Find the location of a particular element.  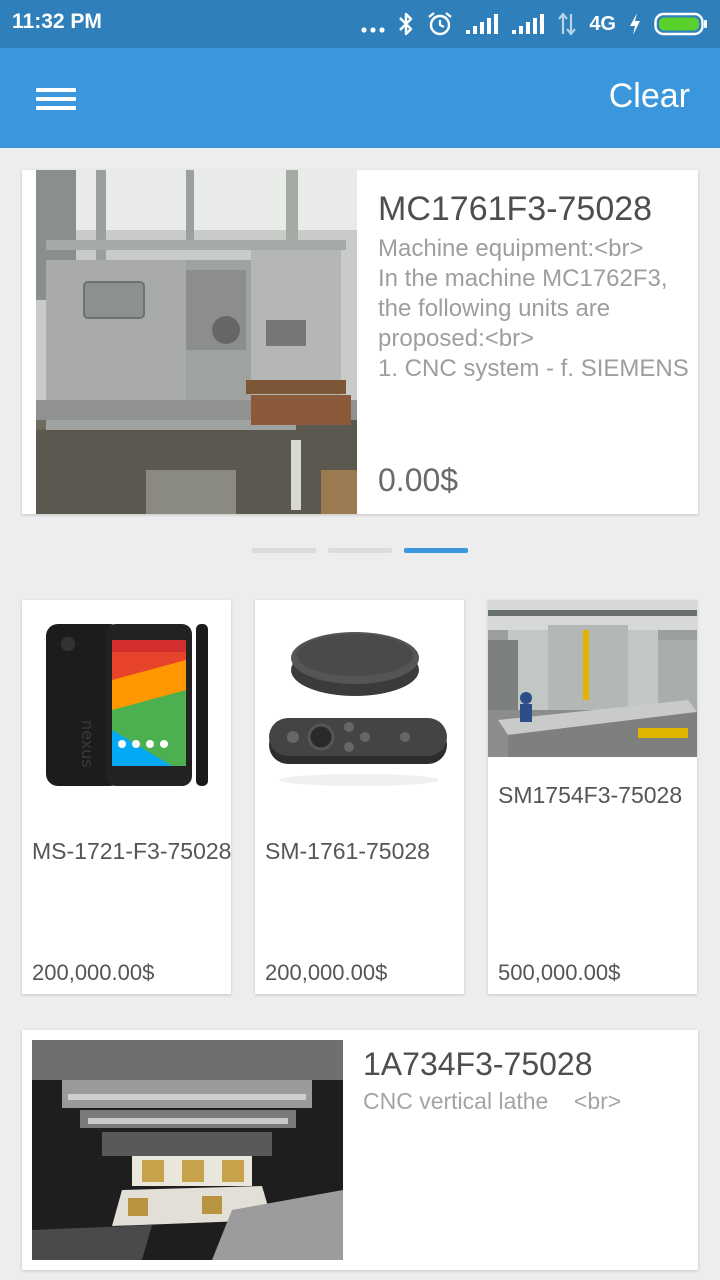

product-title: SM1754F3-75028 is located at coordinates (590, 795).